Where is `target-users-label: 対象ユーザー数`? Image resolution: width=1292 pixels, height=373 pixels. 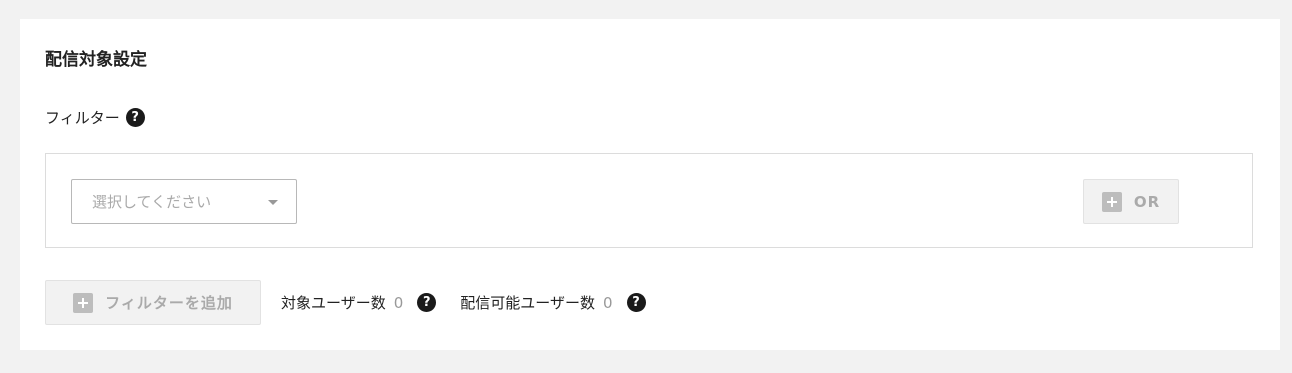
target-users-label: 対象ユーザー数 is located at coordinates (333, 303).